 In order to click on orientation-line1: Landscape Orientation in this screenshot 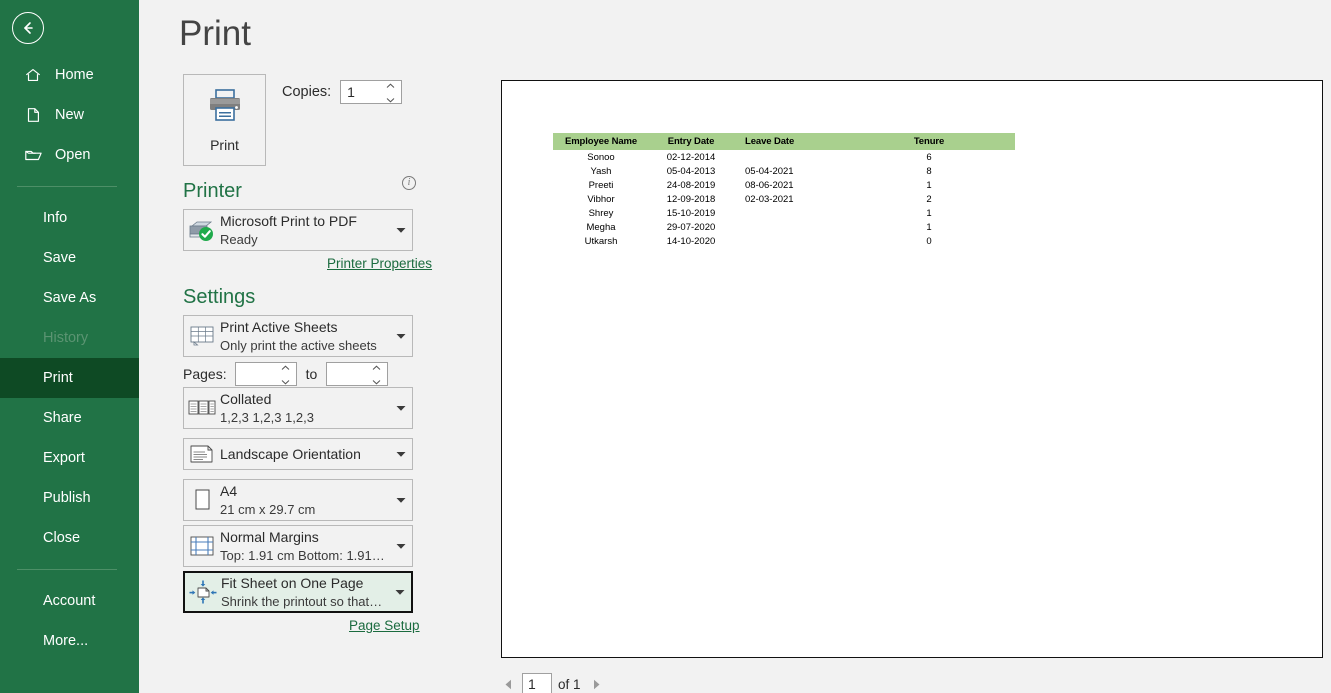, I will do `click(290, 454)`.